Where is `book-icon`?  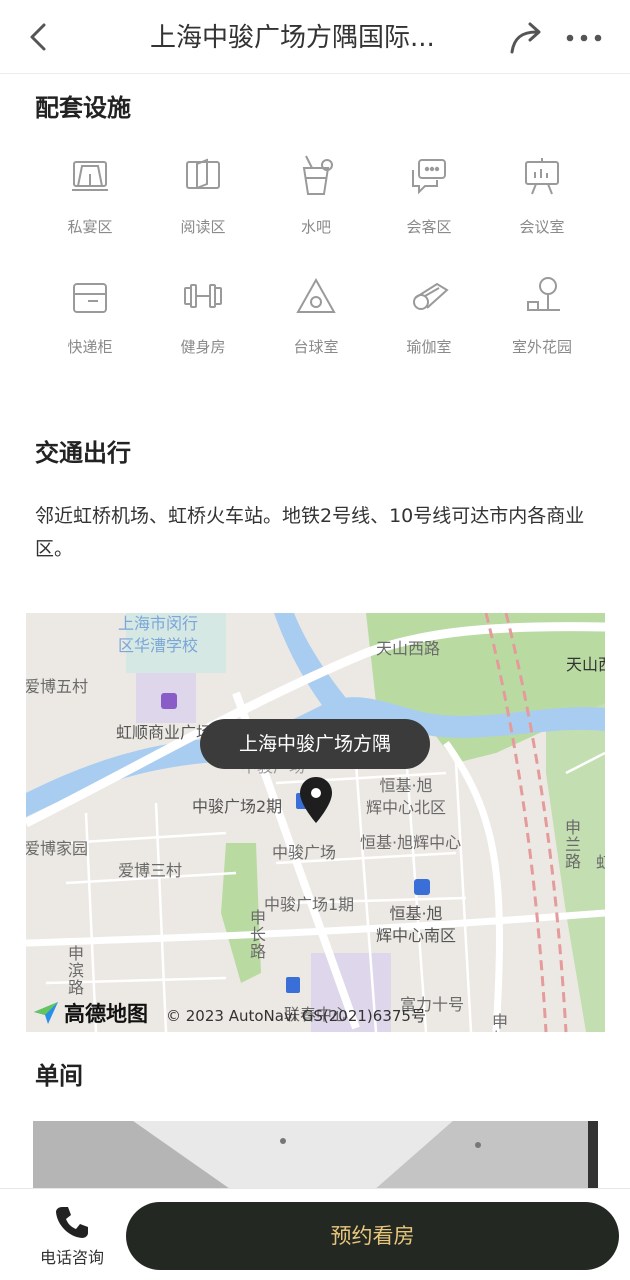
book-icon is located at coordinates (203, 173).